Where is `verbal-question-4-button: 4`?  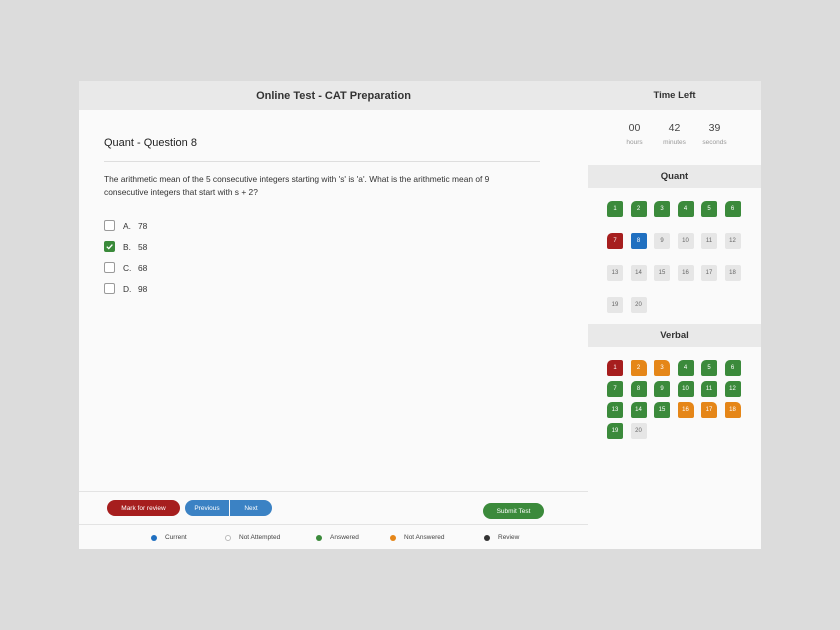
verbal-question-4-button: 4 is located at coordinates (685, 368).